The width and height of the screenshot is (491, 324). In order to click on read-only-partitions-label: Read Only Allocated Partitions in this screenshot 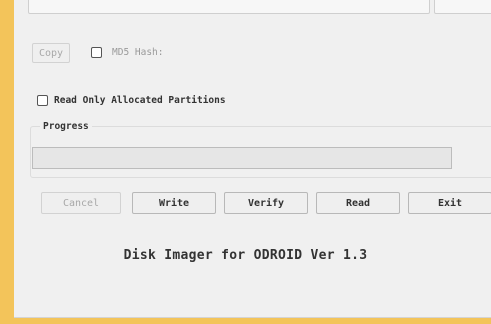, I will do `click(140, 100)`.